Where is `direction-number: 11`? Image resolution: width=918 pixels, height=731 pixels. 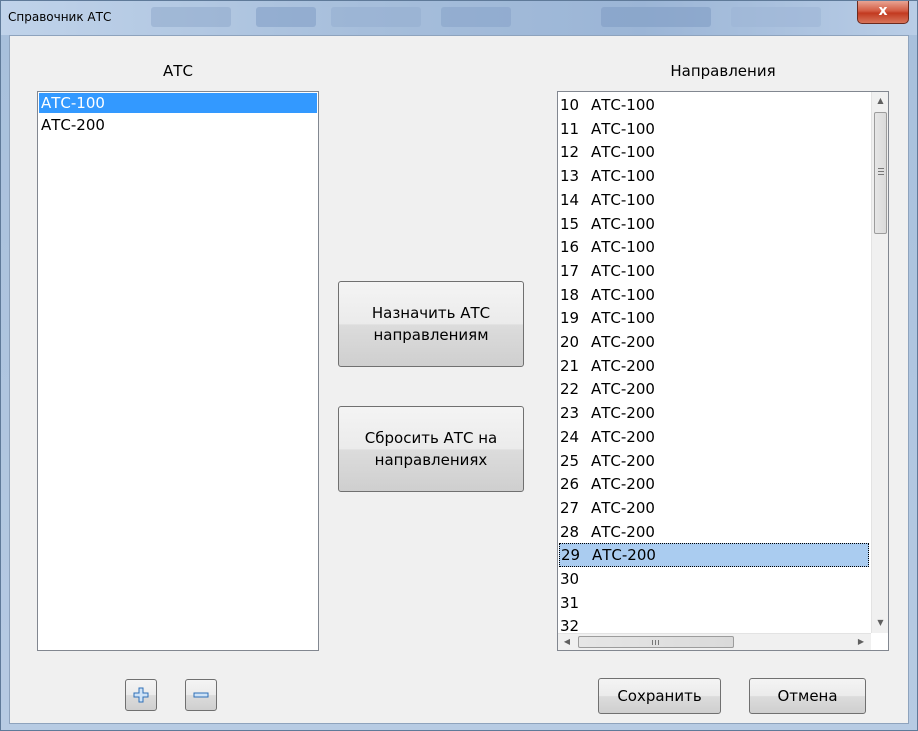
direction-number: 11 is located at coordinates (570, 128).